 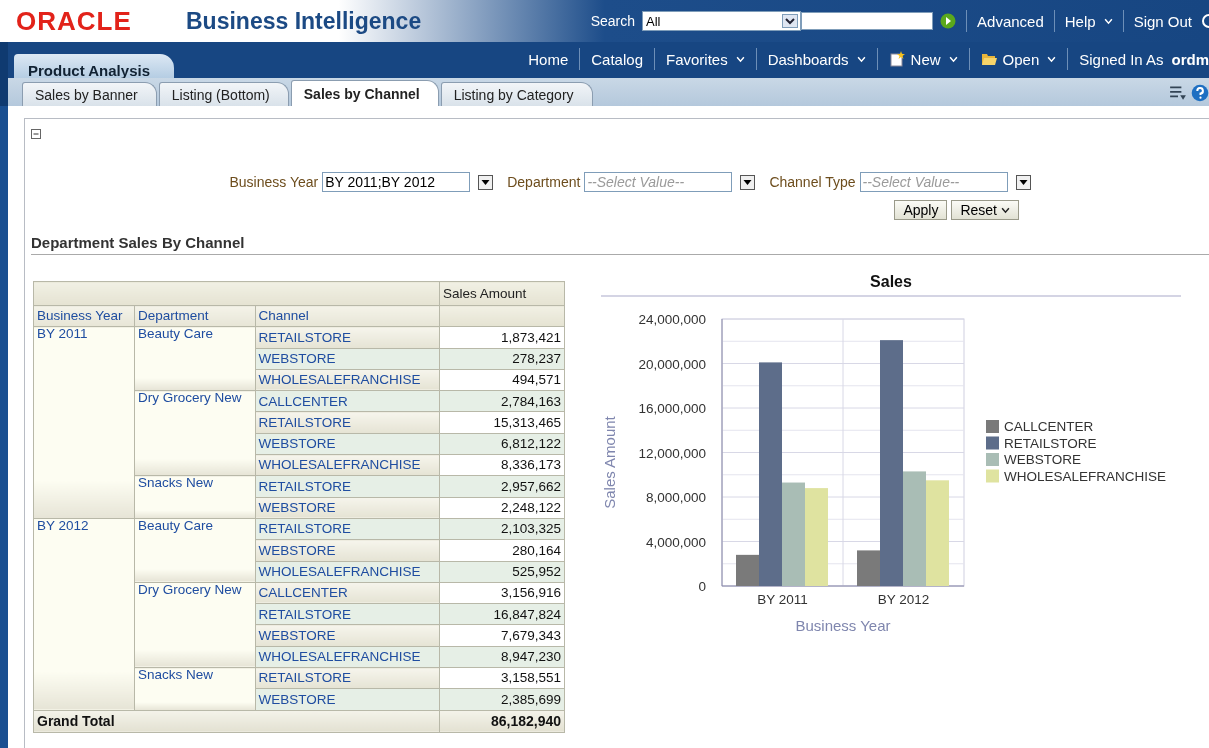 What do you see at coordinates (1088, 21) in the screenshot?
I see `header-link: Help` at bounding box center [1088, 21].